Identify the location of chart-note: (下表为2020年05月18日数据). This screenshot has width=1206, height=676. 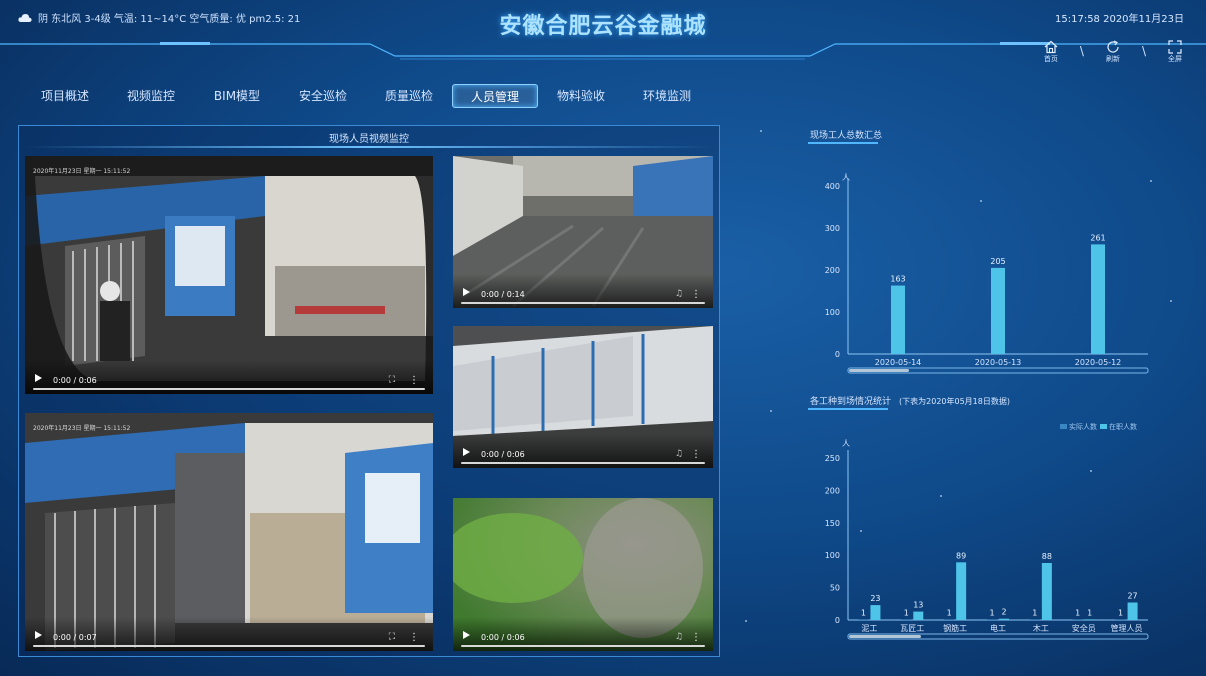
(954, 401).